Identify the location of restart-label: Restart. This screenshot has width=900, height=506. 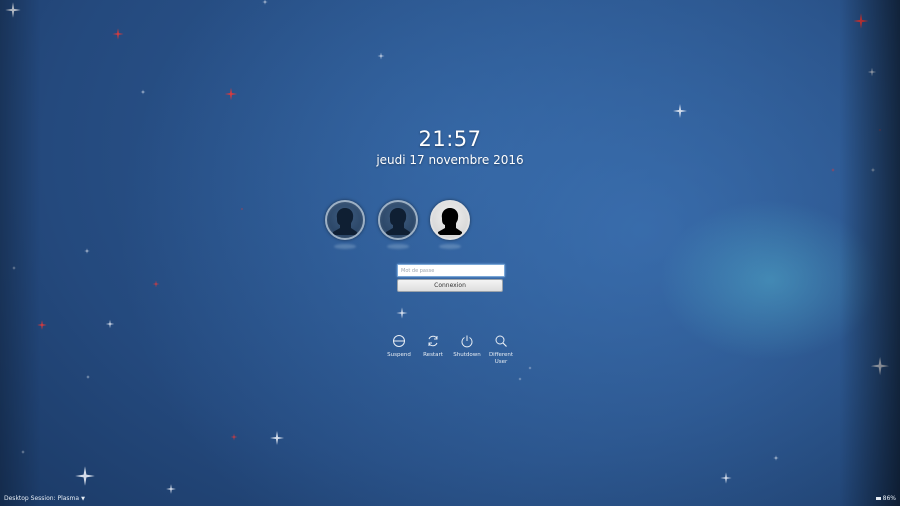
(433, 355).